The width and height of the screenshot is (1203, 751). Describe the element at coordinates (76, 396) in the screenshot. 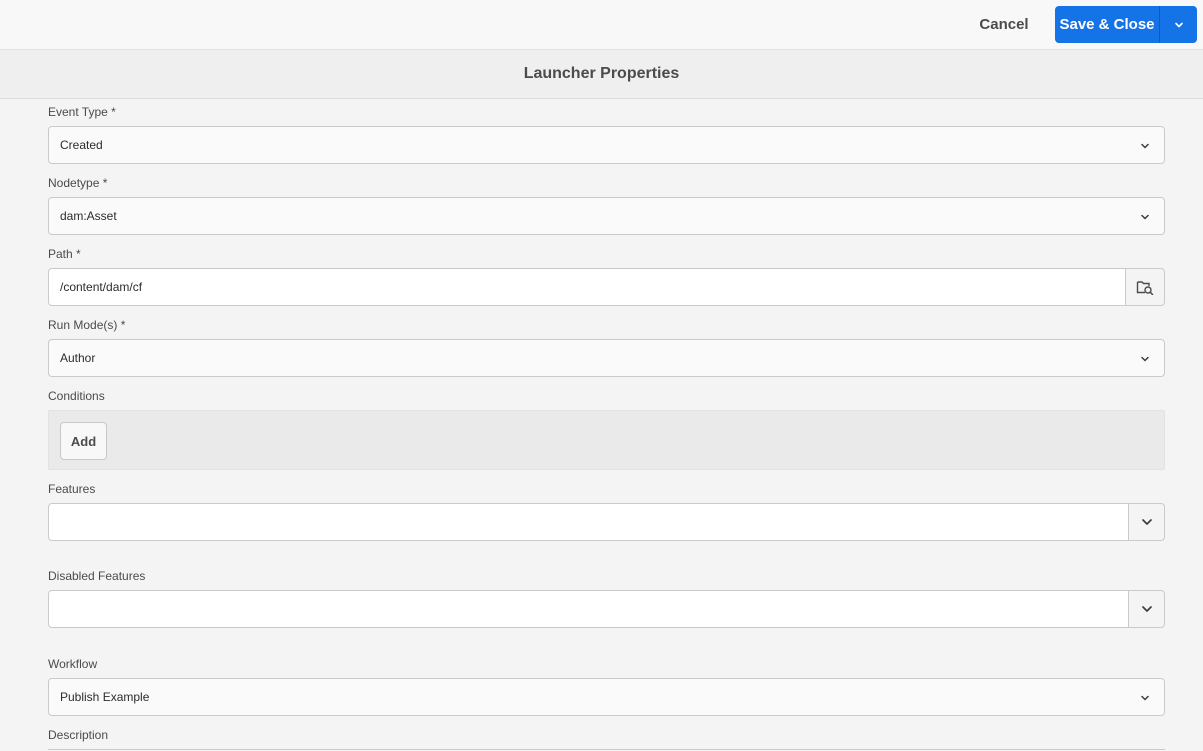

I see `conditions-label: Conditions` at that location.